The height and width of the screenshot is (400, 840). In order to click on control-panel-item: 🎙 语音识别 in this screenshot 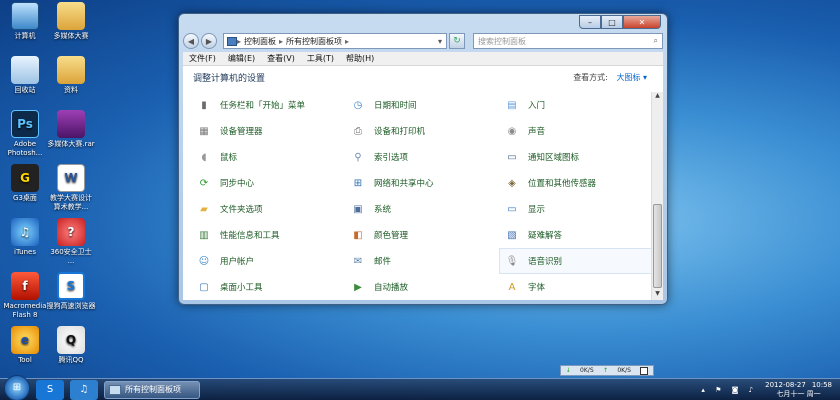, I will do `click(576, 261)`.